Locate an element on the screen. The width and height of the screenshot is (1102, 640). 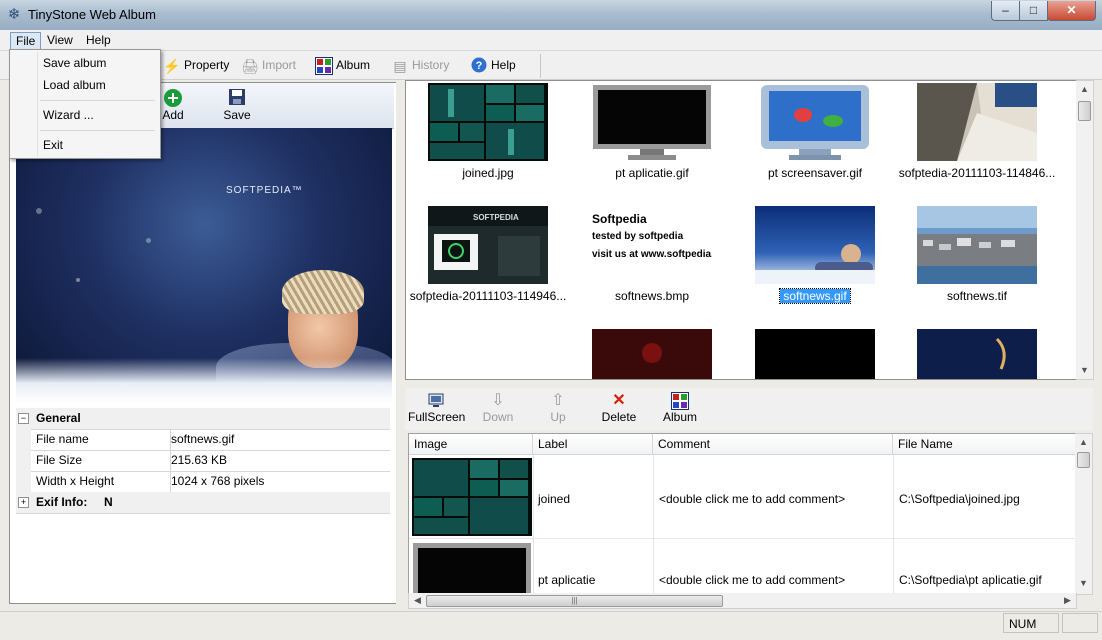
table-cell-filename: C:\Softpedia\joined.jpg is located at coordinates (959, 499).